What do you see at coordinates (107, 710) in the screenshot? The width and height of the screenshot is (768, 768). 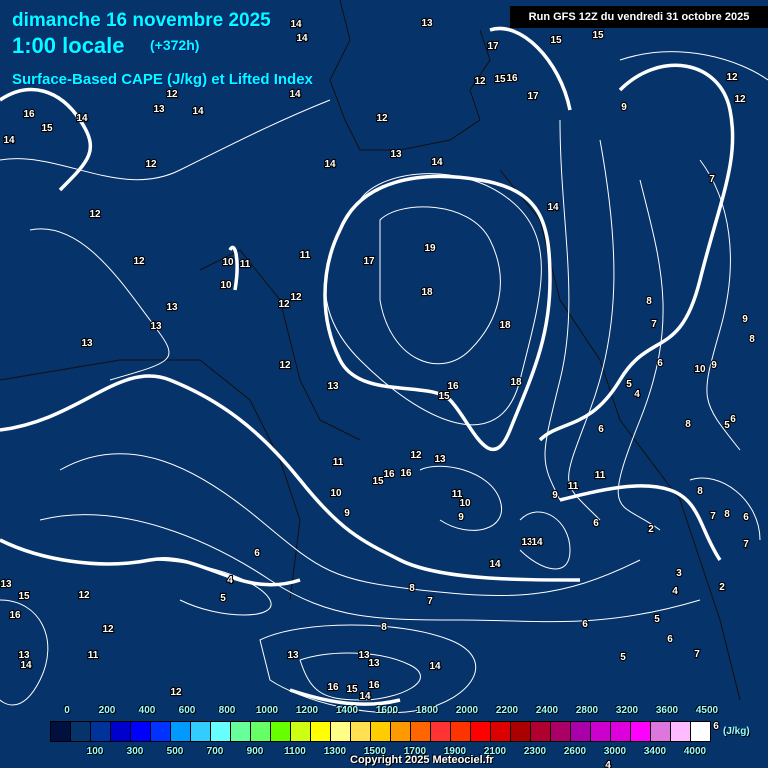 I see `legend-tick-top: 200` at bounding box center [107, 710].